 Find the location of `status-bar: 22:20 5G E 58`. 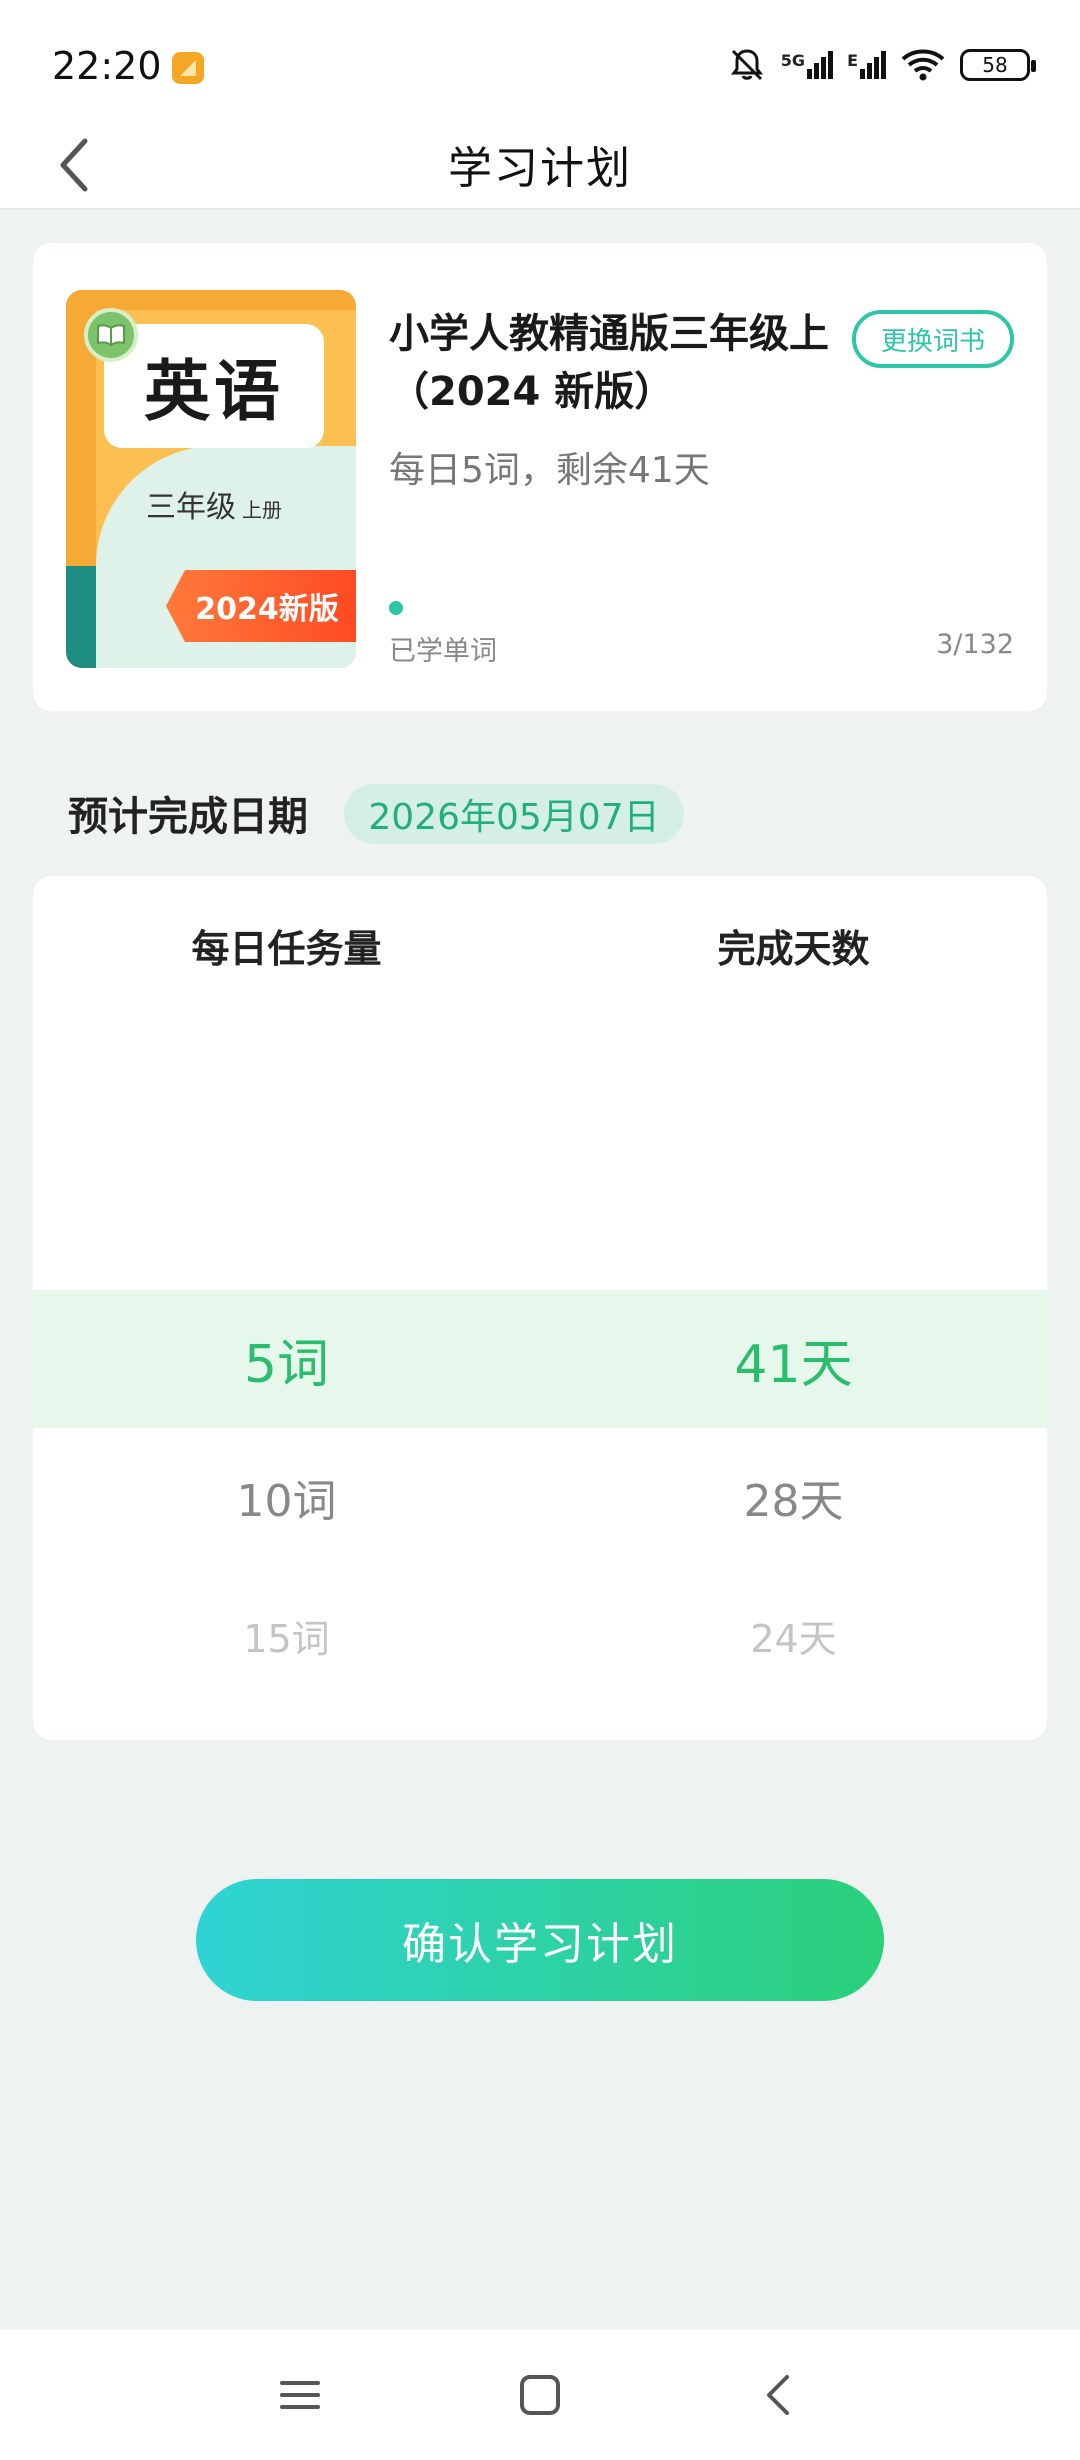

status-bar: 22:20 5G E 58 is located at coordinates (540, 60).